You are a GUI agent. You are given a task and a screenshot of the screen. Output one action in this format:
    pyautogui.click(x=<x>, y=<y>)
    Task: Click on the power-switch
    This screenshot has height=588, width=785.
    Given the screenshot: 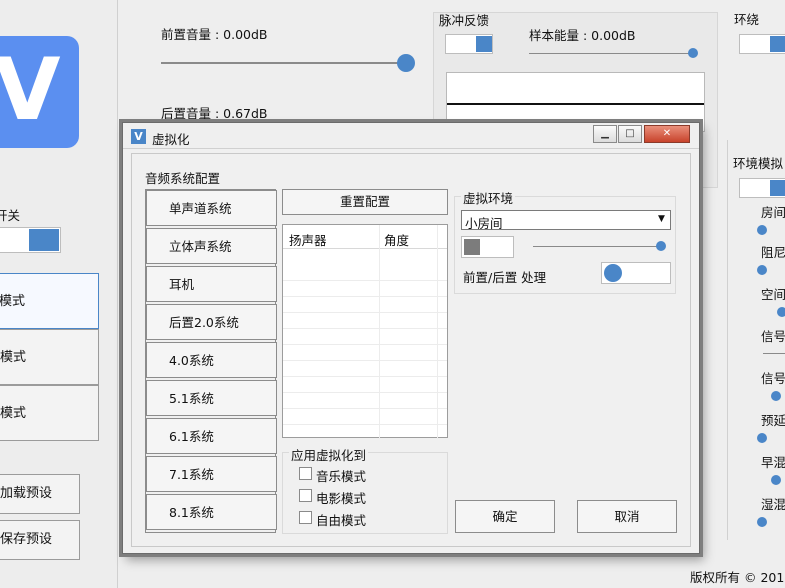 What is the action you would take?
    pyautogui.click(x=30, y=240)
    